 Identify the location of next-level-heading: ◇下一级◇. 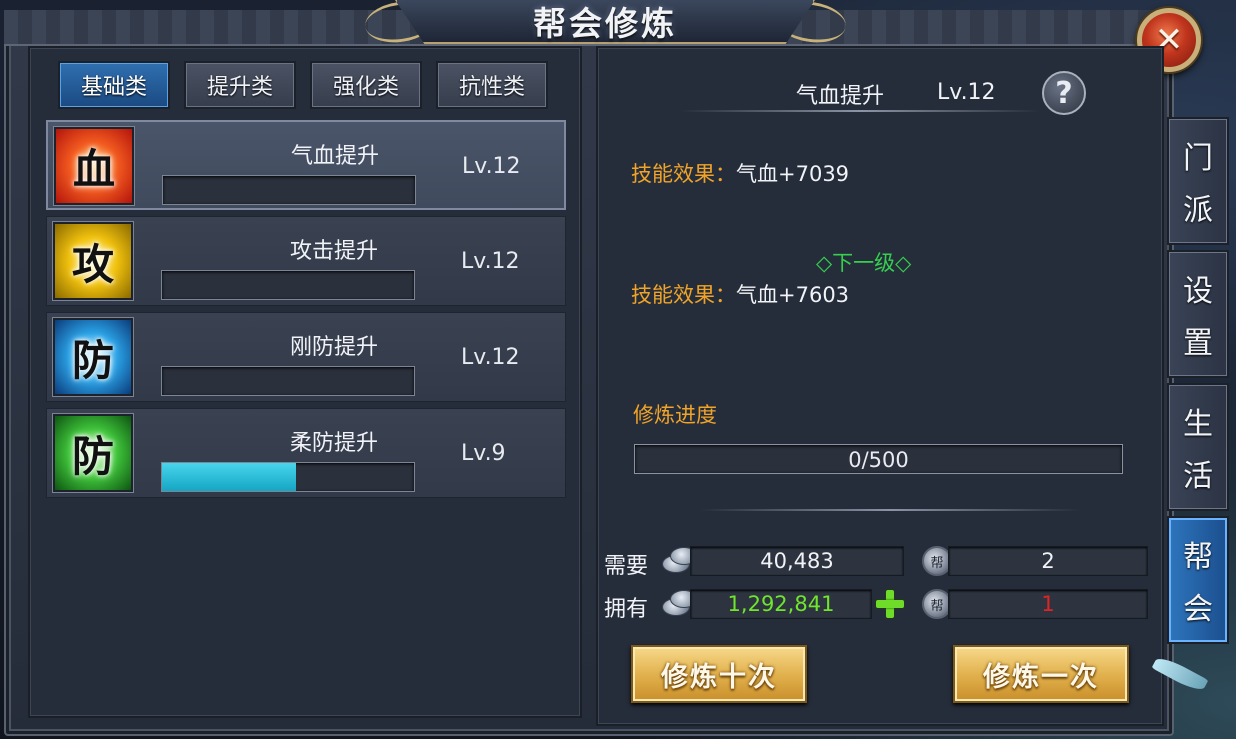
(864, 263).